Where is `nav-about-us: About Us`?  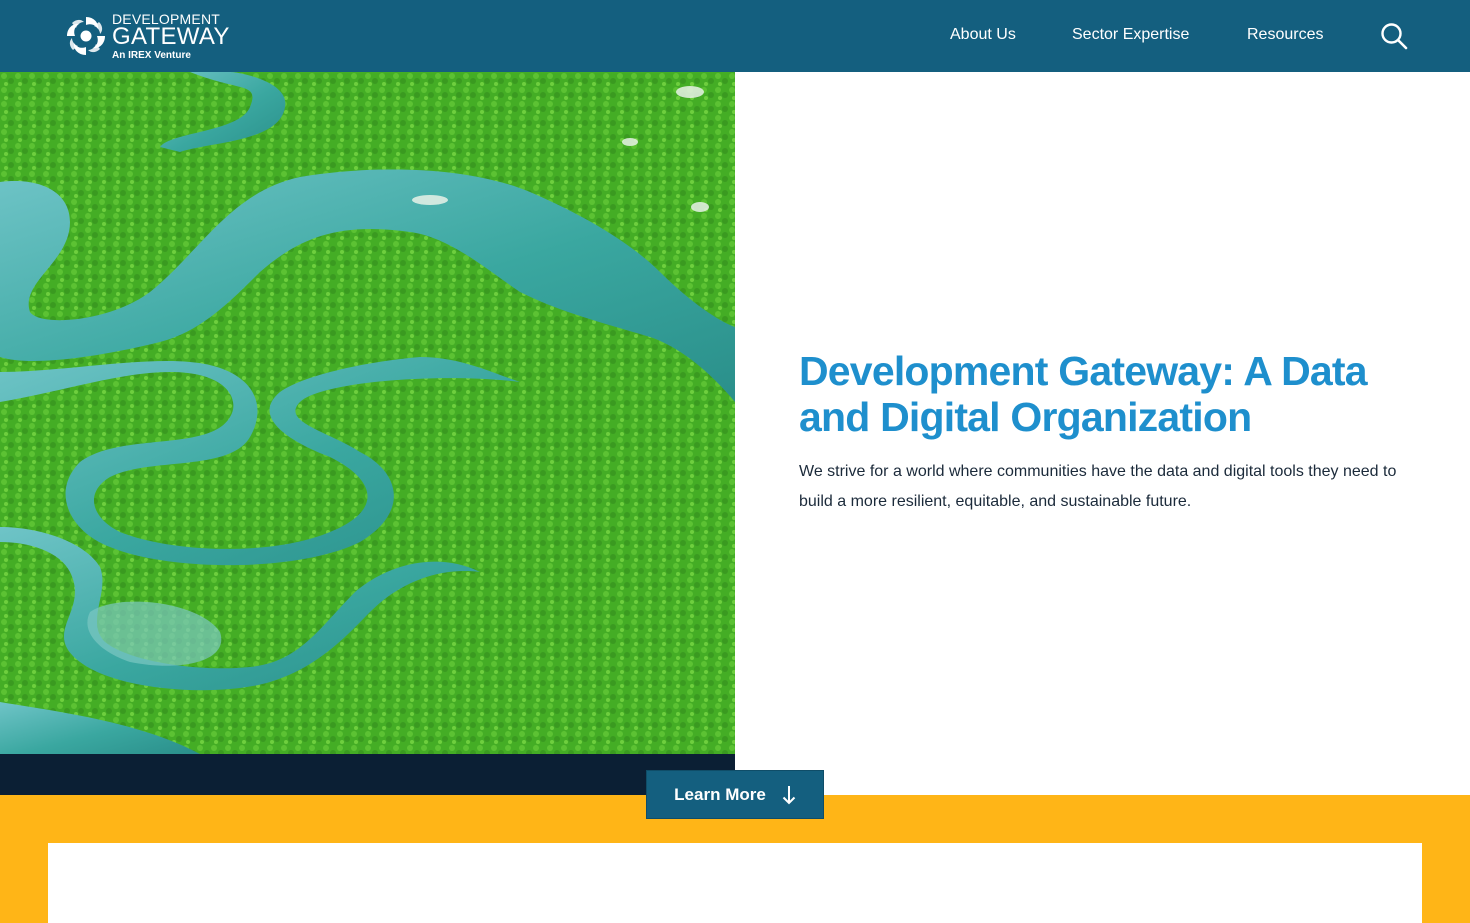 nav-about-us: About Us is located at coordinates (983, 35).